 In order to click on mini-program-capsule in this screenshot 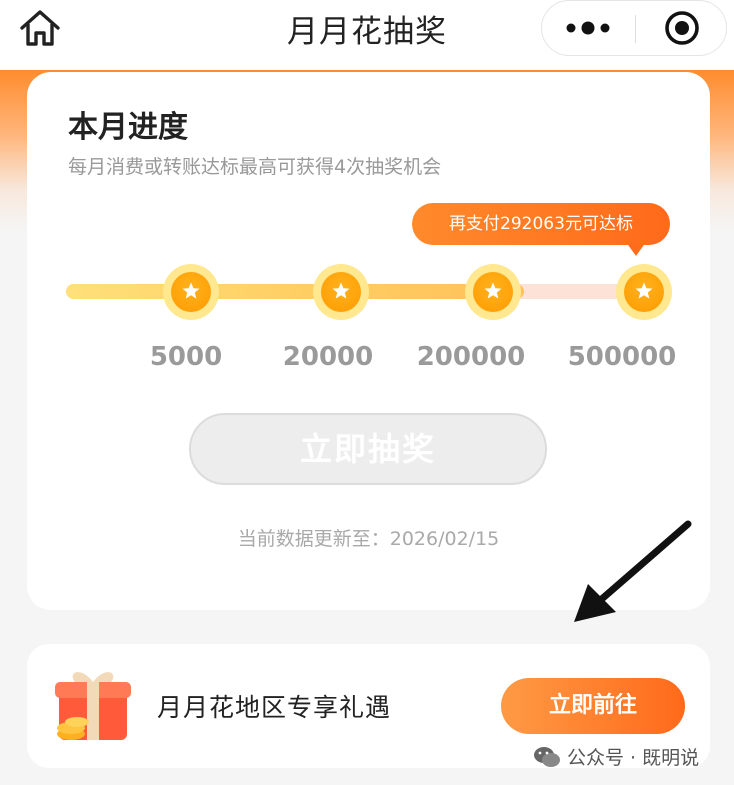, I will do `click(634, 28)`.